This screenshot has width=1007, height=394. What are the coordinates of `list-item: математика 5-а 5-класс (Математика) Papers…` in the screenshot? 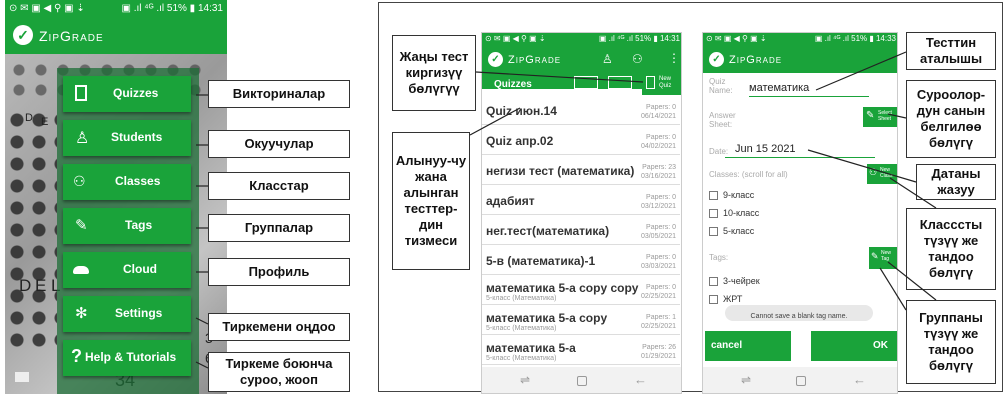 It's located at (581, 350).